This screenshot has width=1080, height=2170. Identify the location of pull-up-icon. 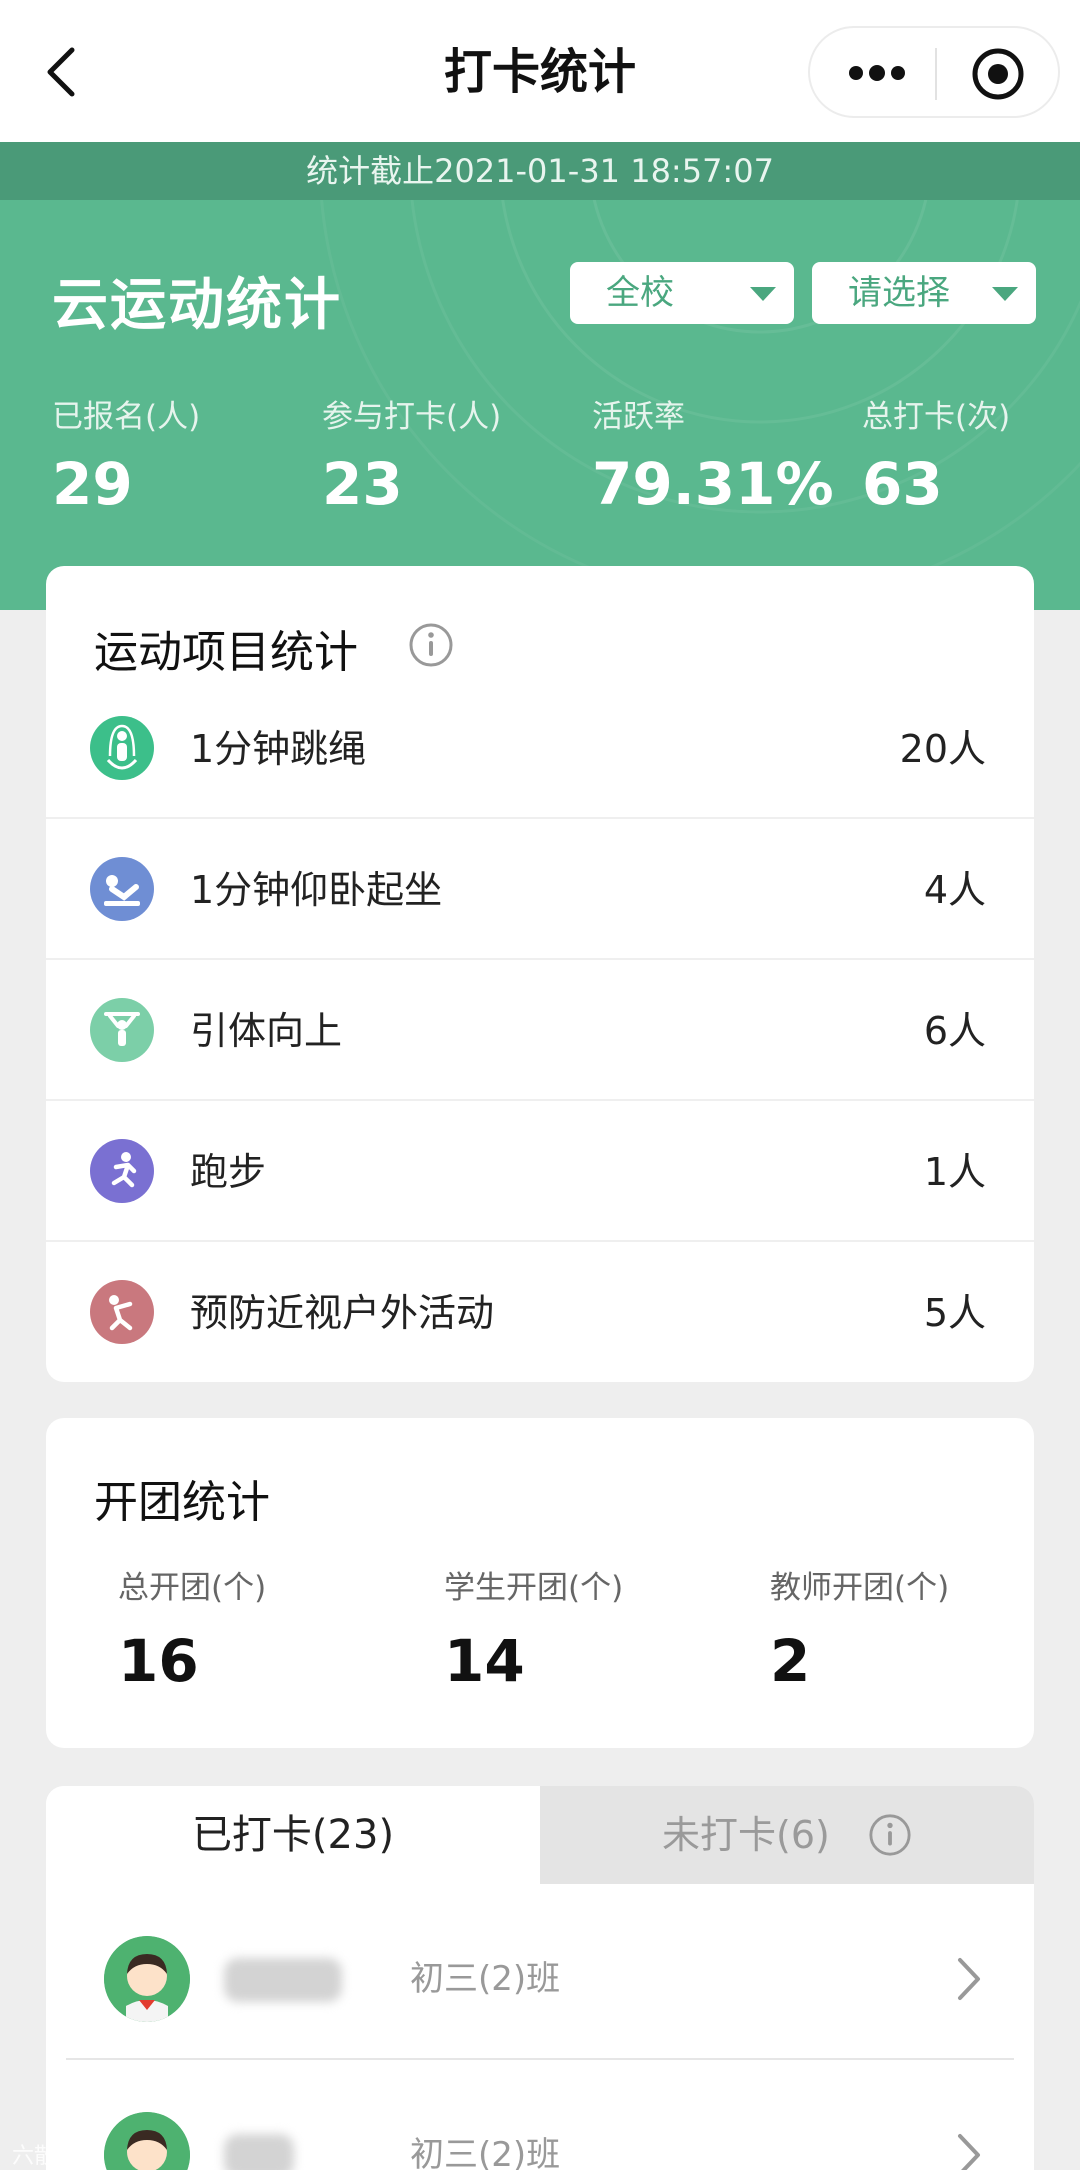
(122, 1030).